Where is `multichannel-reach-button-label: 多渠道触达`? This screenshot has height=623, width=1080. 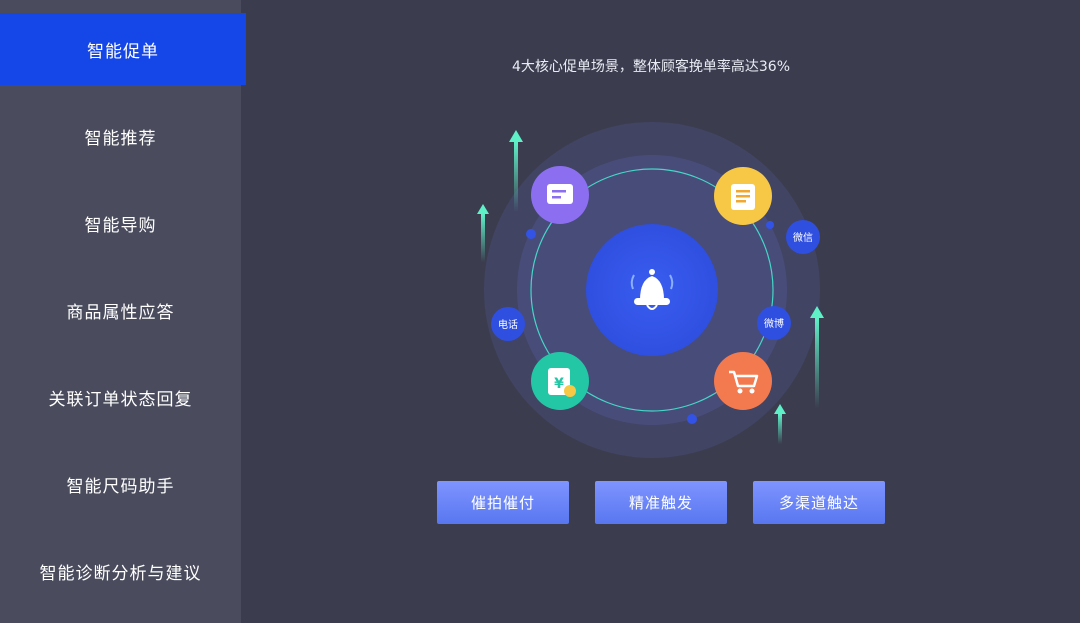 multichannel-reach-button-label: 多渠道触达 is located at coordinates (818, 503).